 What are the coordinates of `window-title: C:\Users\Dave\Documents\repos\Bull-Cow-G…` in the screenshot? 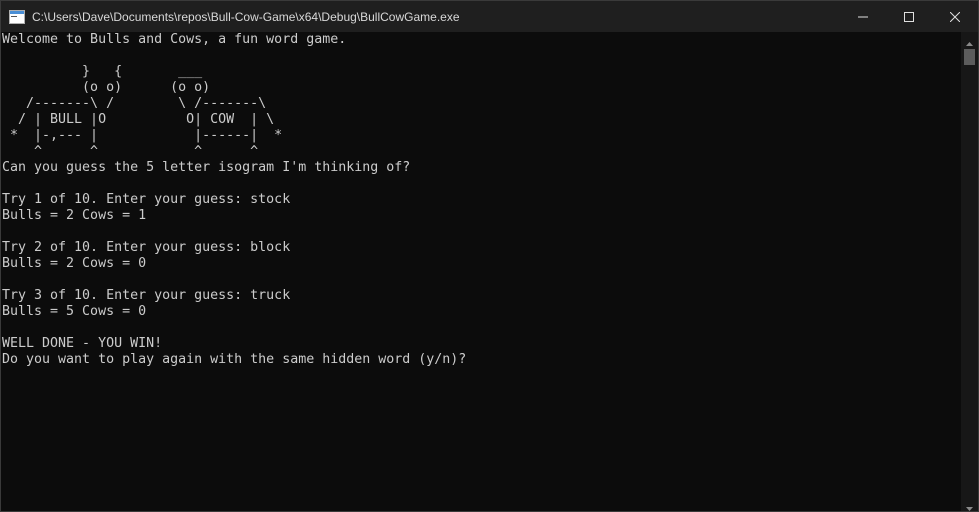 It's located at (246, 16).